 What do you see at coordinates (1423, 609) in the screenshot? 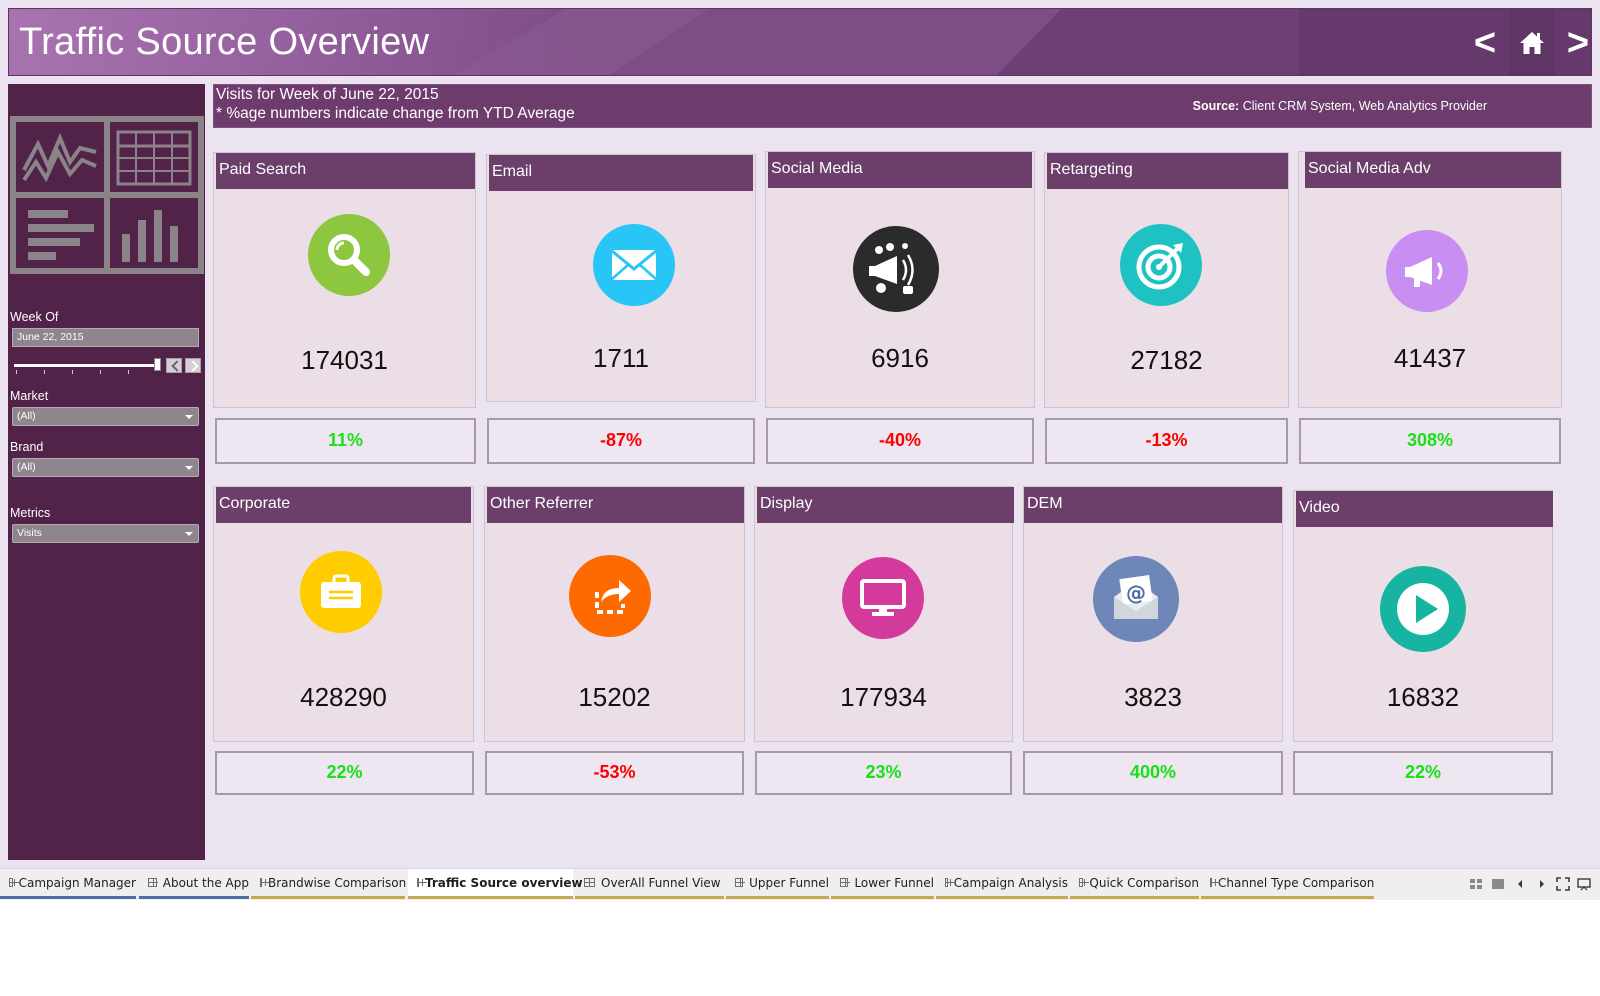
I see `play-icon` at bounding box center [1423, 609].